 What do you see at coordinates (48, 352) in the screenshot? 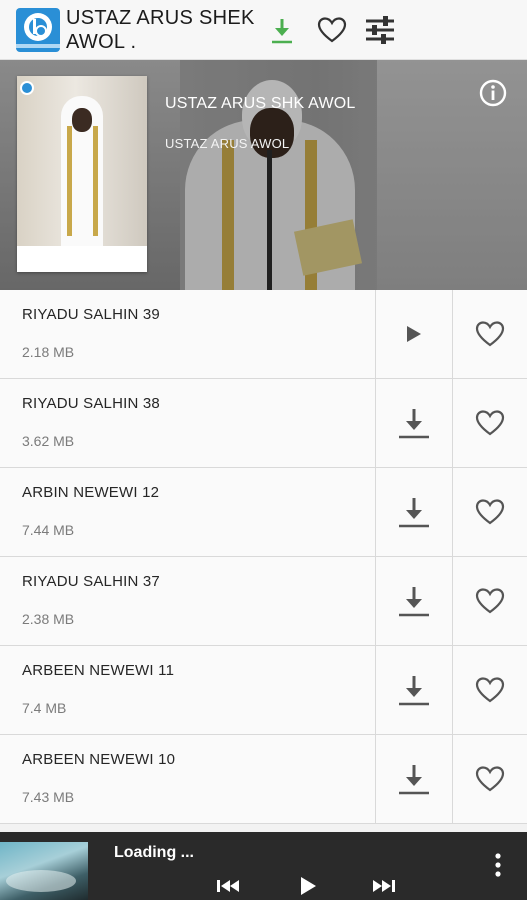
I see `track-size: 2.18 MB` at bounding box center [48, 352].